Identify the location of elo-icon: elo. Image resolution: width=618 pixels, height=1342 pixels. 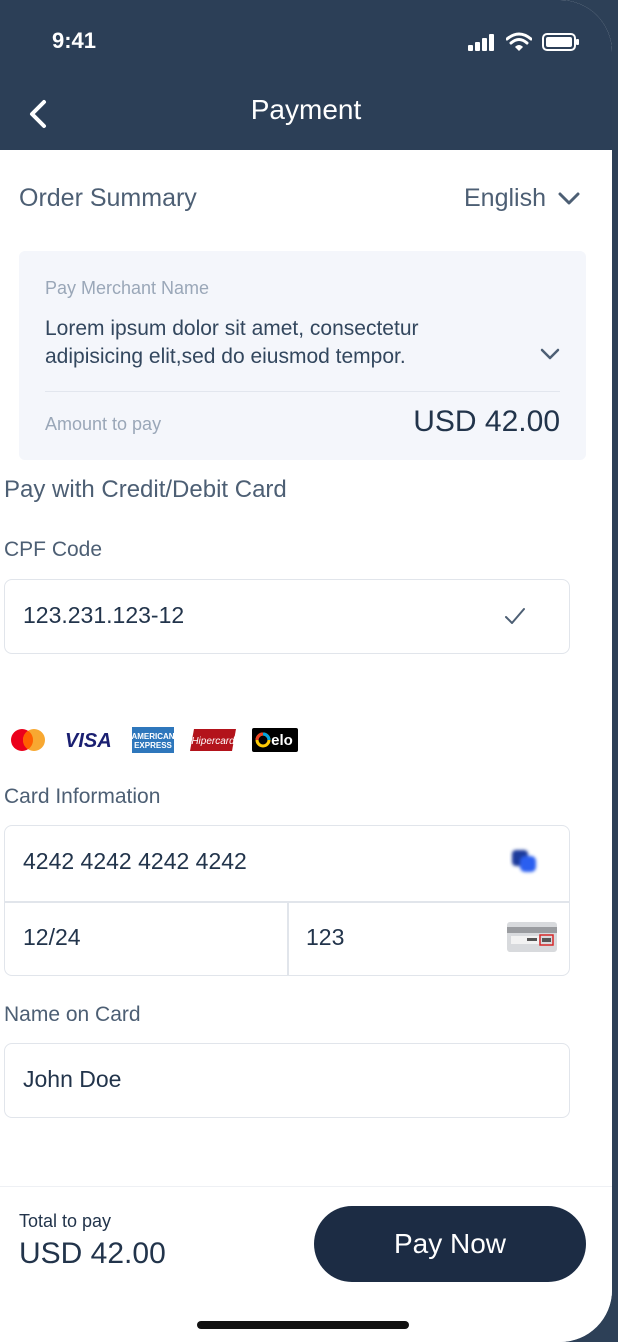
(275, 740).